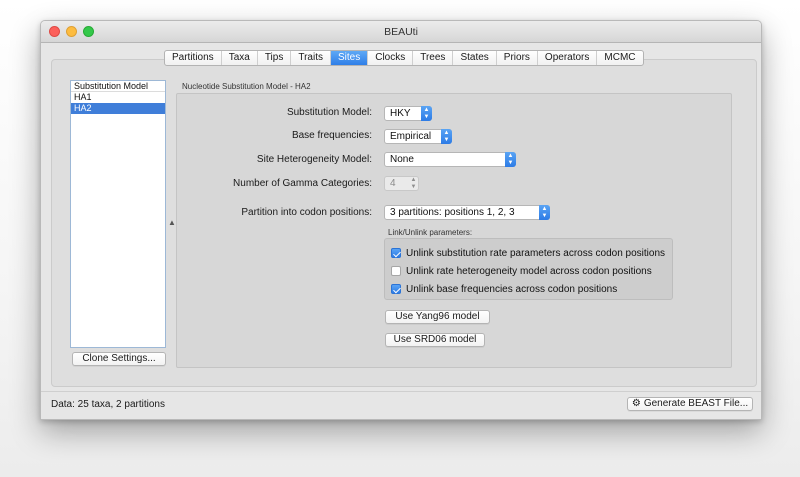  What do you see at coordinates (433, 58) in the screenshot?
I see `tab-trees: Trees` at bounding box center [433, 58].